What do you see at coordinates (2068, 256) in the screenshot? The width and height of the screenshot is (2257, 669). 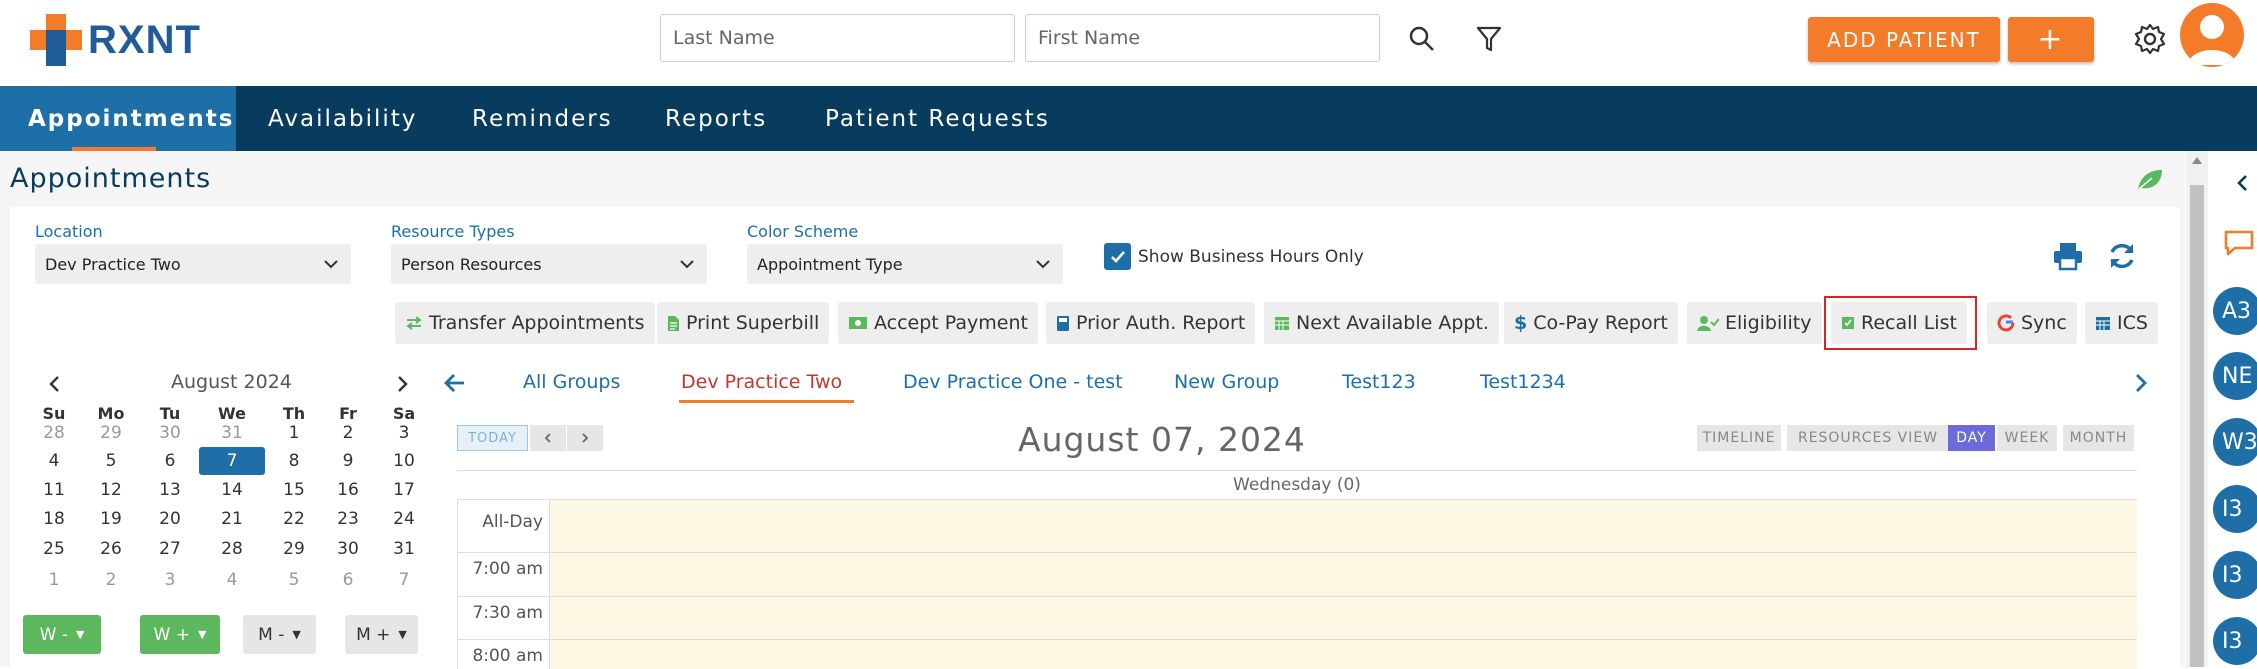 I see `print-icon` at bounding box center [2068, 256].